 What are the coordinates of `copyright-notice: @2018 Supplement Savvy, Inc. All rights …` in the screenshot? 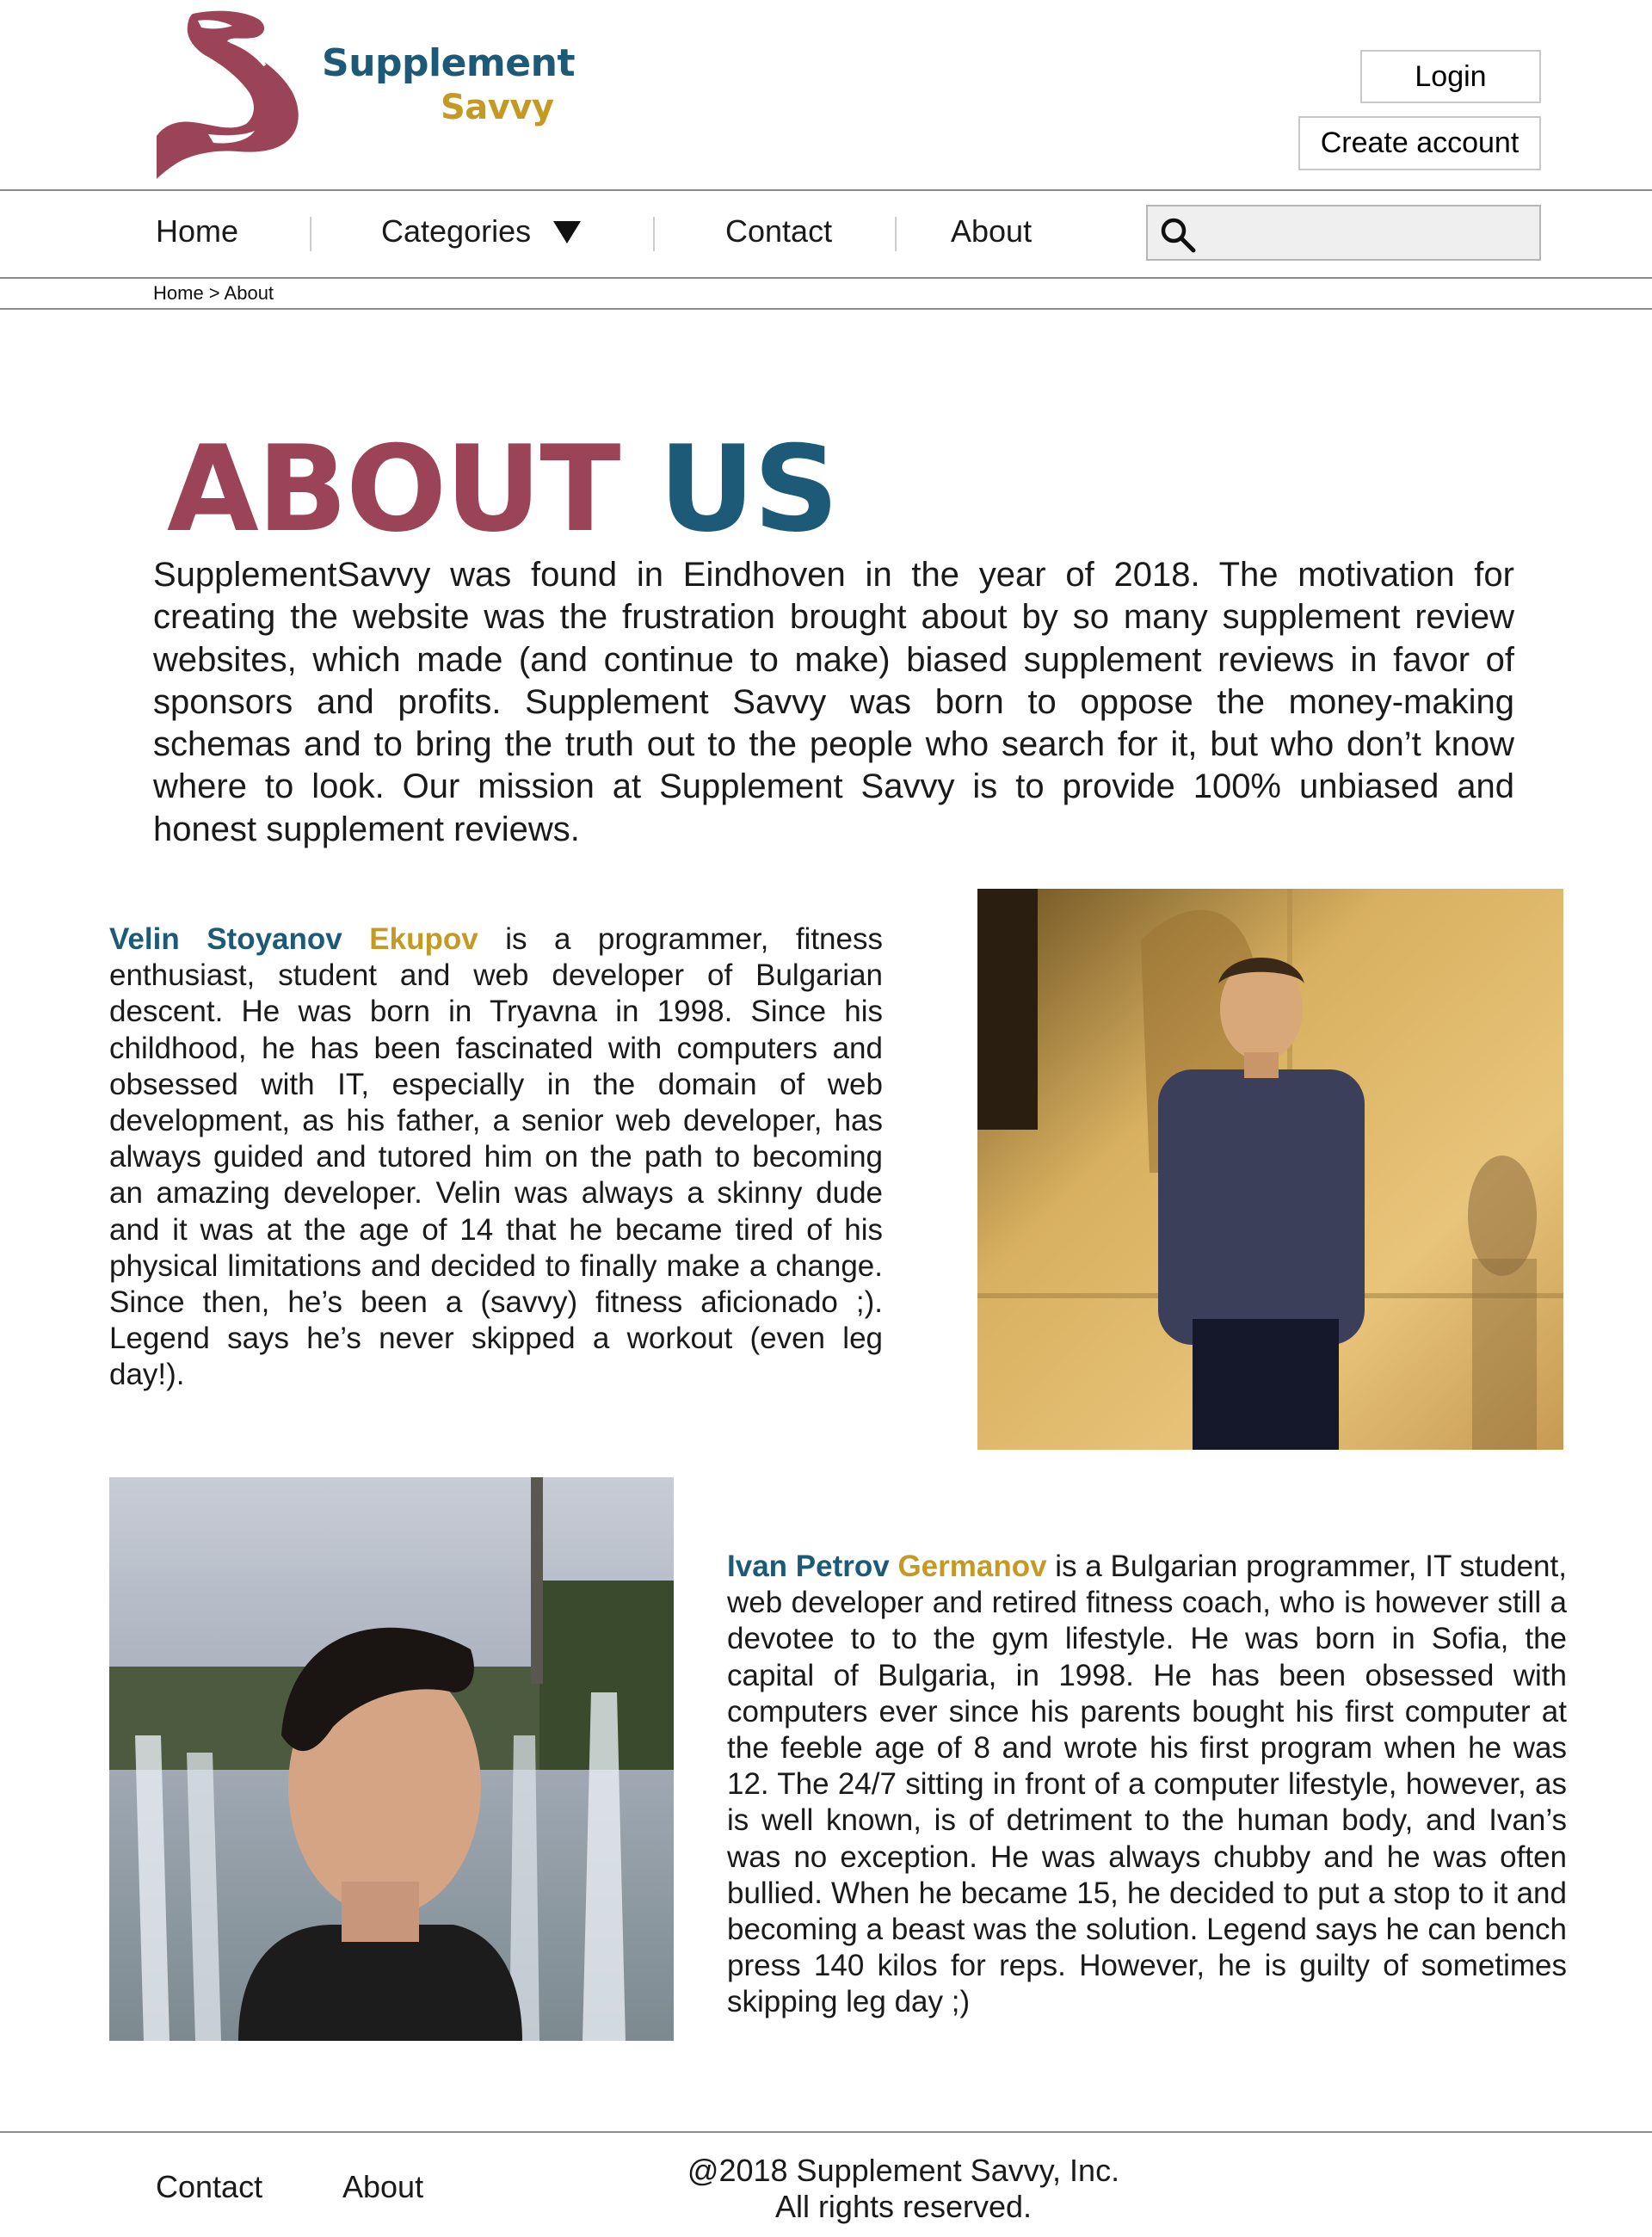 It's located at (903, 2189).